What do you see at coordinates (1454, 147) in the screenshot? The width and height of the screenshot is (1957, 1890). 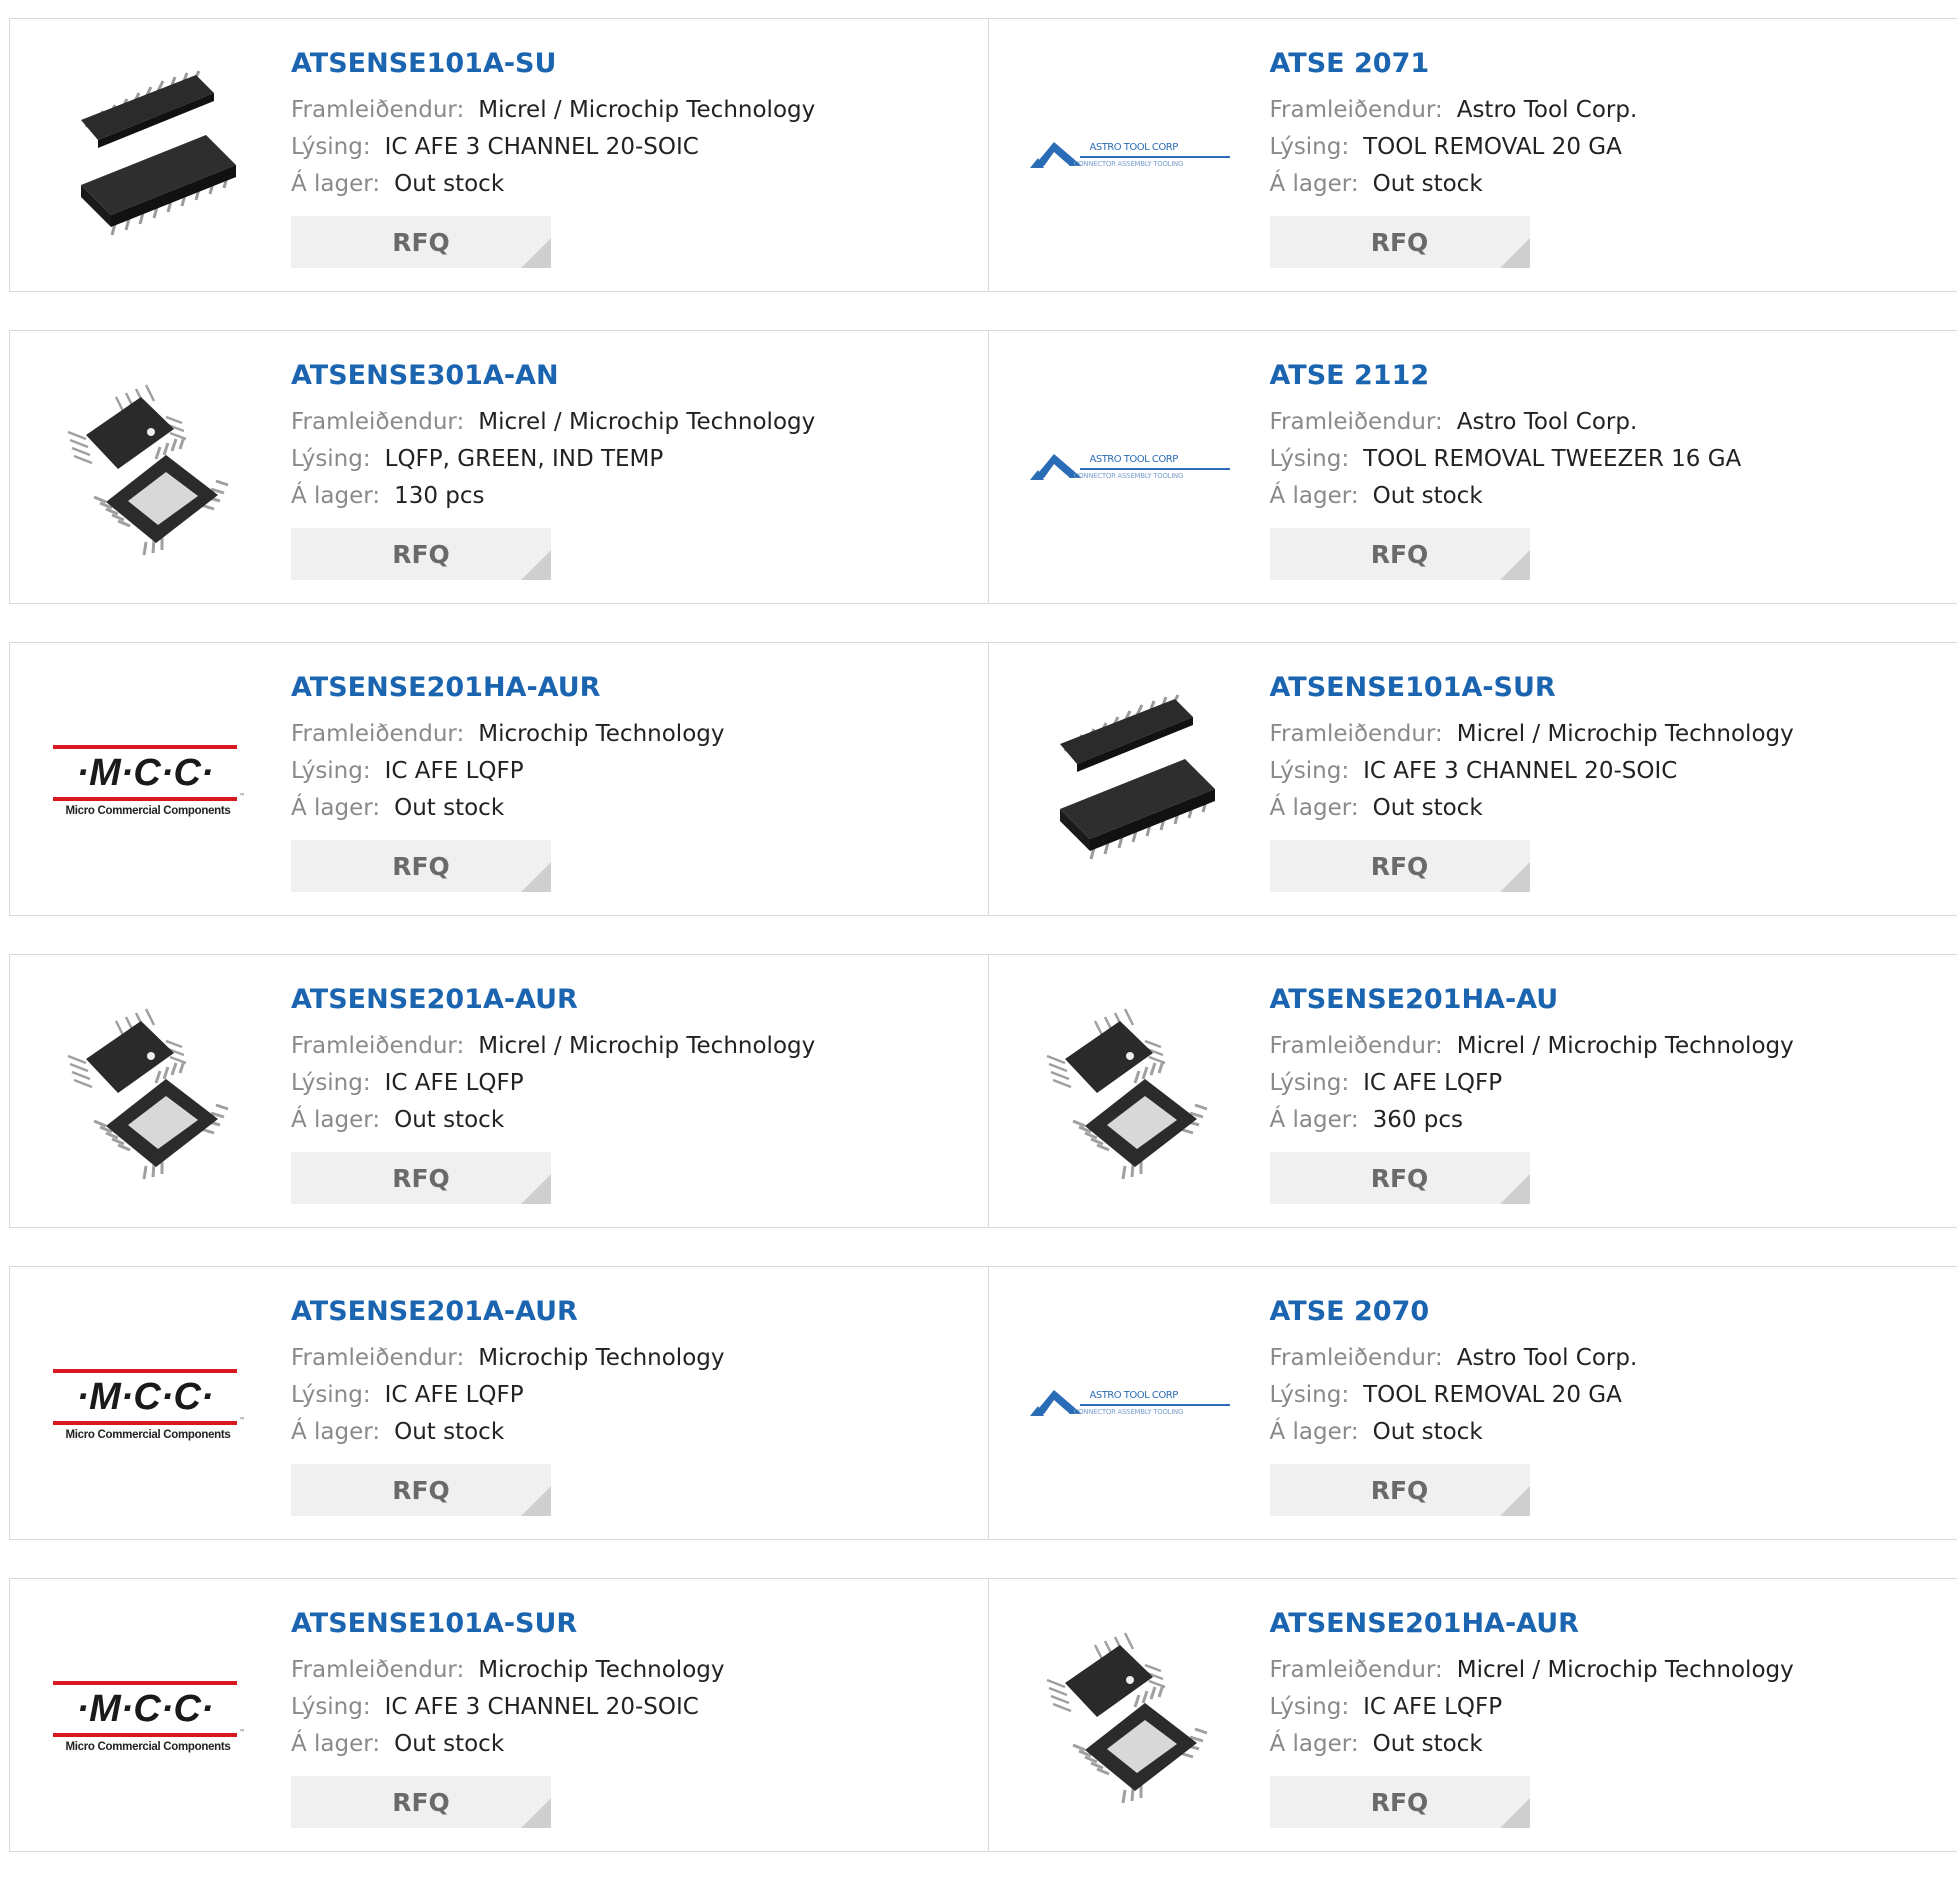 I see `description-line: Lýsing:TOOL REMOVAL 20 GA` at bounding box center [1454, 147].